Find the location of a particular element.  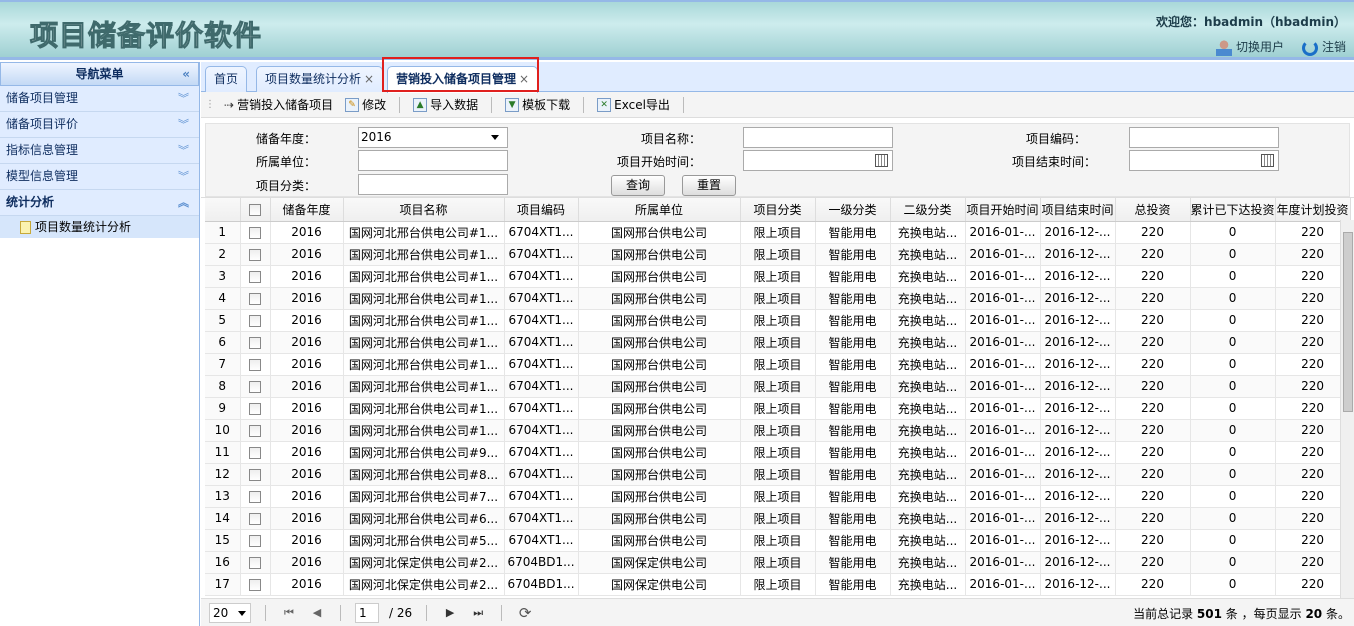

column-header: 总投资 is located at coordinates (1153, 210).